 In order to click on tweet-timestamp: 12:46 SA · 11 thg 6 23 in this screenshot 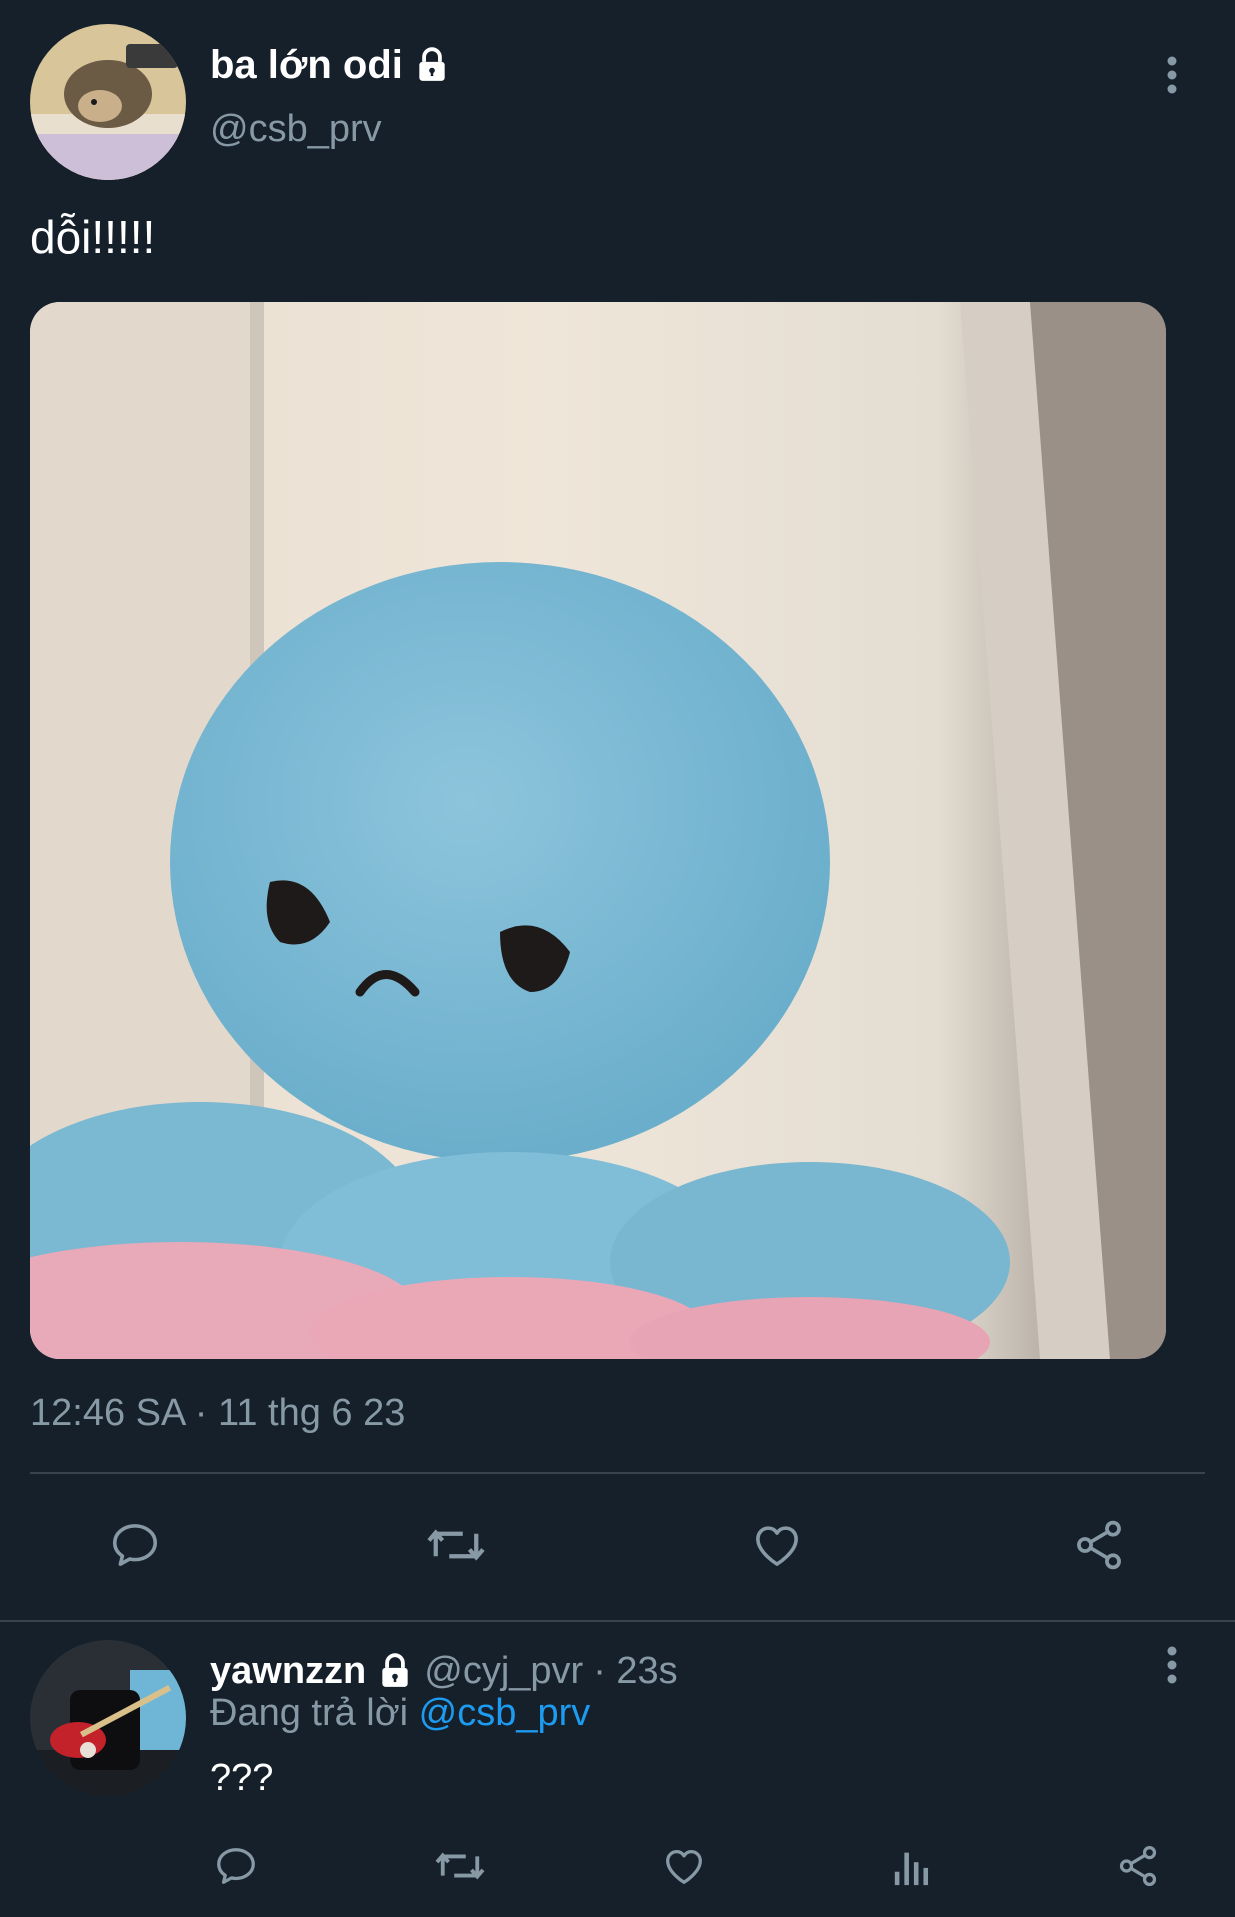, I will do `click(218, 1413)`.